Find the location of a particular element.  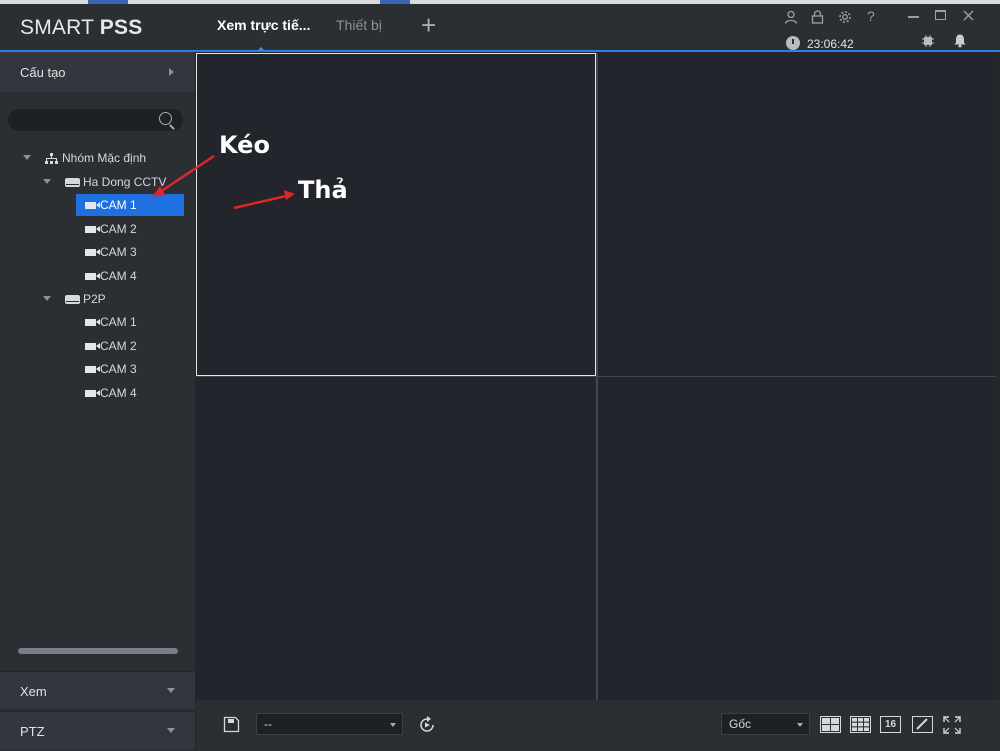

drag-arrow is located at coordinates (183, 175).